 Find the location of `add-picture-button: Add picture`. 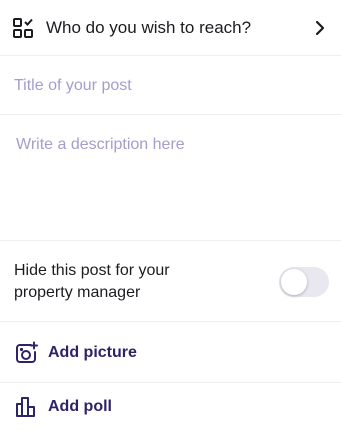

add-picture-button: Add picture is located at coordinates (170, 353).